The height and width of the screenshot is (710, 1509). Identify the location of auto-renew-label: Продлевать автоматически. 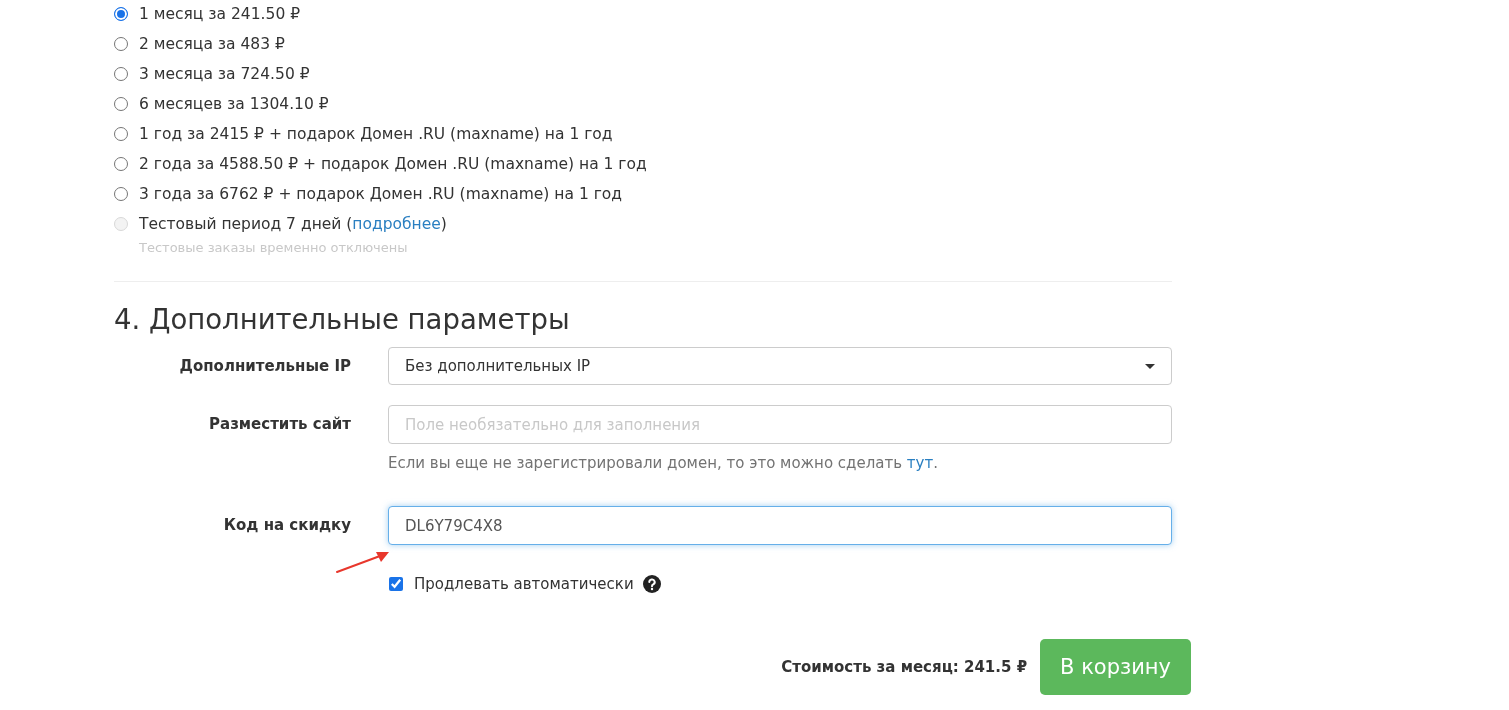
(524, 584).